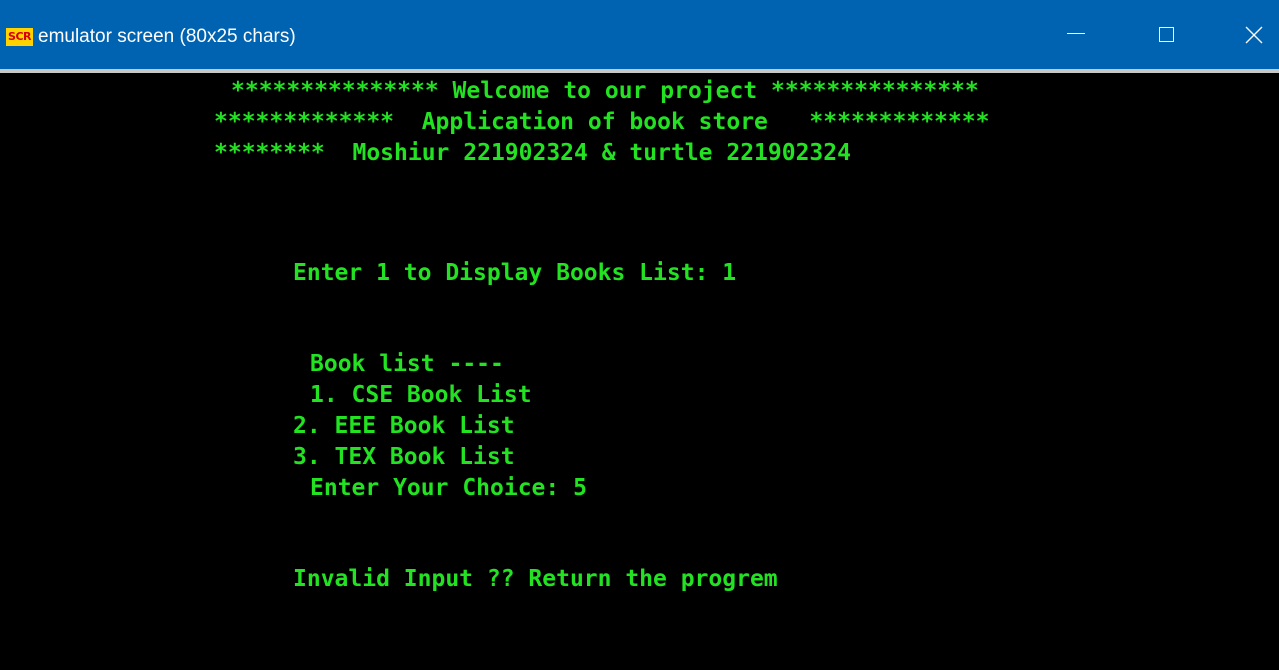 Image resolution: width=1279 pixels, height=670 pixels. What do you see at coordinates (167, 36) in the screenshot?
I see `window-title: emulator screen (80x25 chars)` at bounding box center [167, 36].